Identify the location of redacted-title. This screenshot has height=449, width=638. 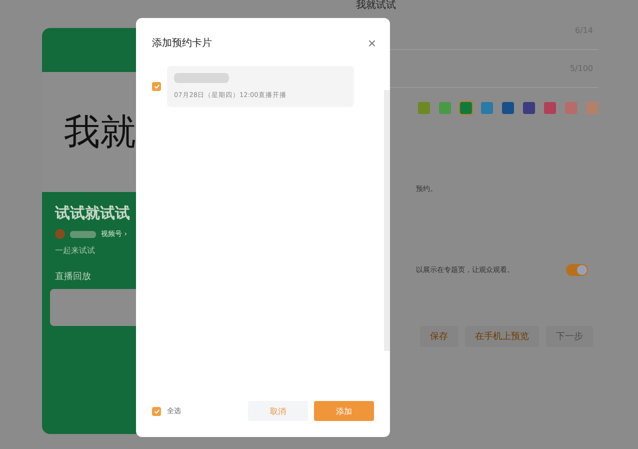
(201, 78).